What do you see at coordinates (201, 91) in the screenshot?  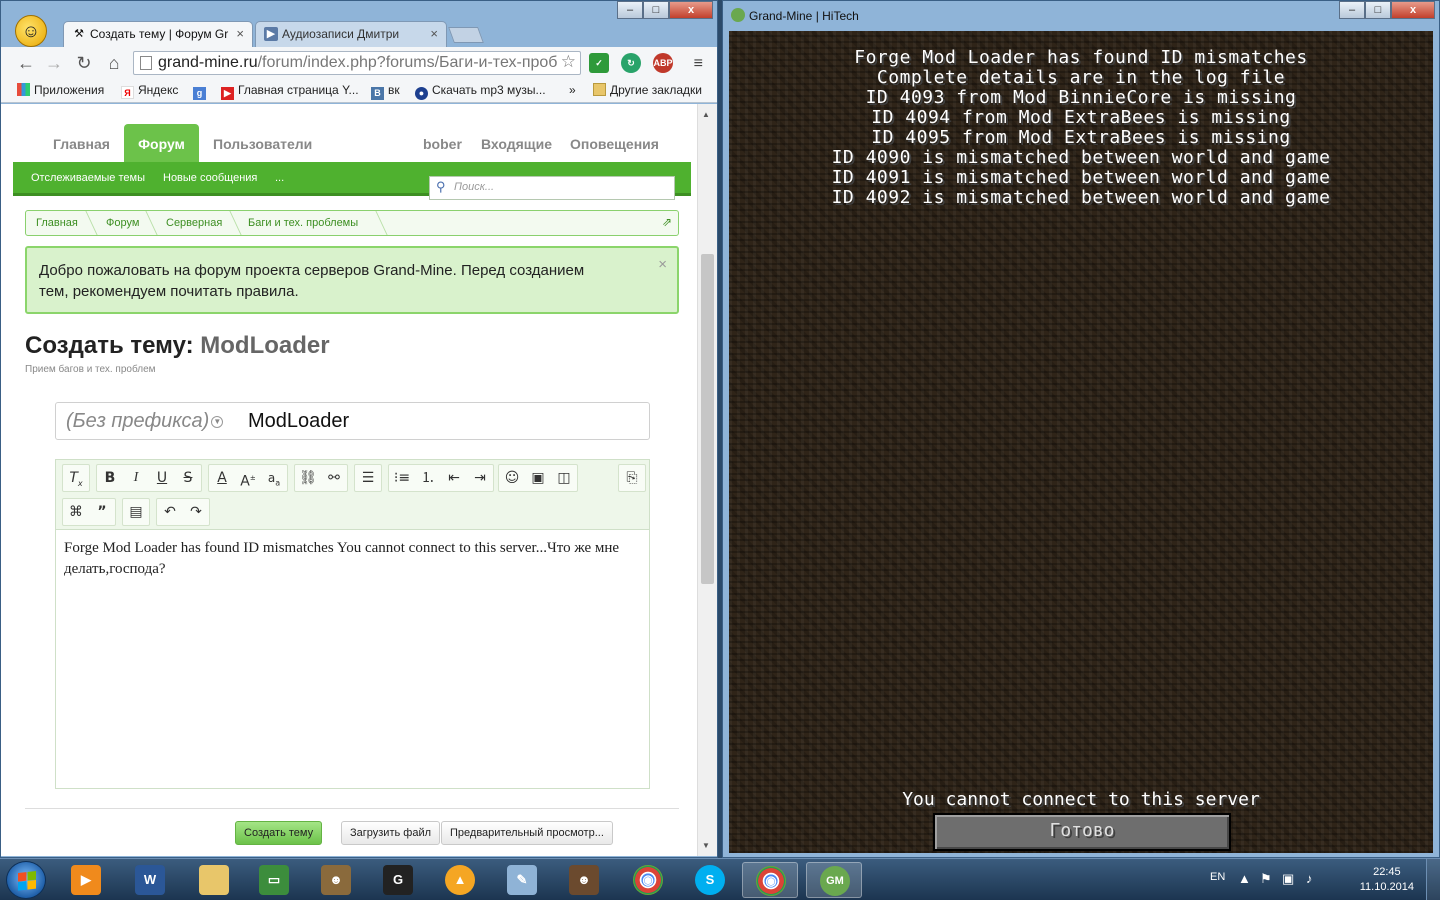 I see `bookmark-google: g` at bounding box center [201, 91].